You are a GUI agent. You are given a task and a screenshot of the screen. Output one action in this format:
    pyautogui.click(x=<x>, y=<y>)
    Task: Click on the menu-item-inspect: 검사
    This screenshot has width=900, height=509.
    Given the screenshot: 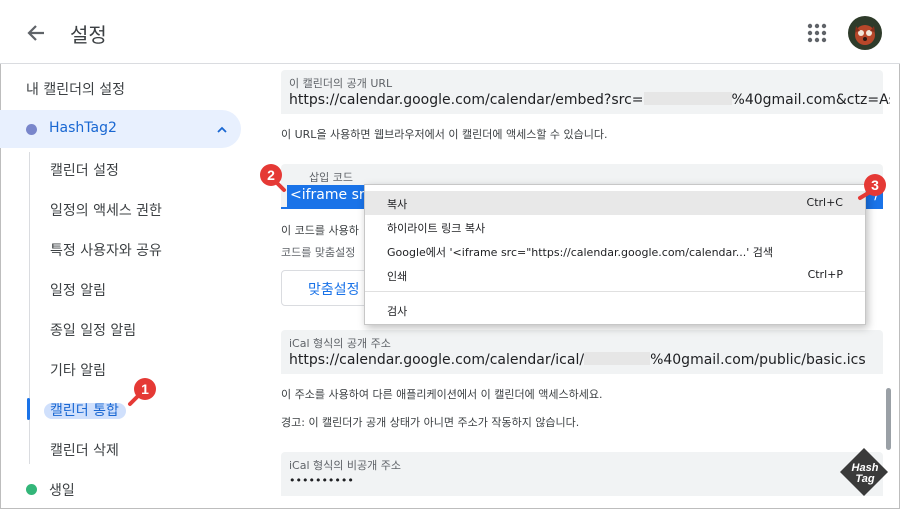 What is the action you would take?
    pyautogui.click(x=615, y=310)
    